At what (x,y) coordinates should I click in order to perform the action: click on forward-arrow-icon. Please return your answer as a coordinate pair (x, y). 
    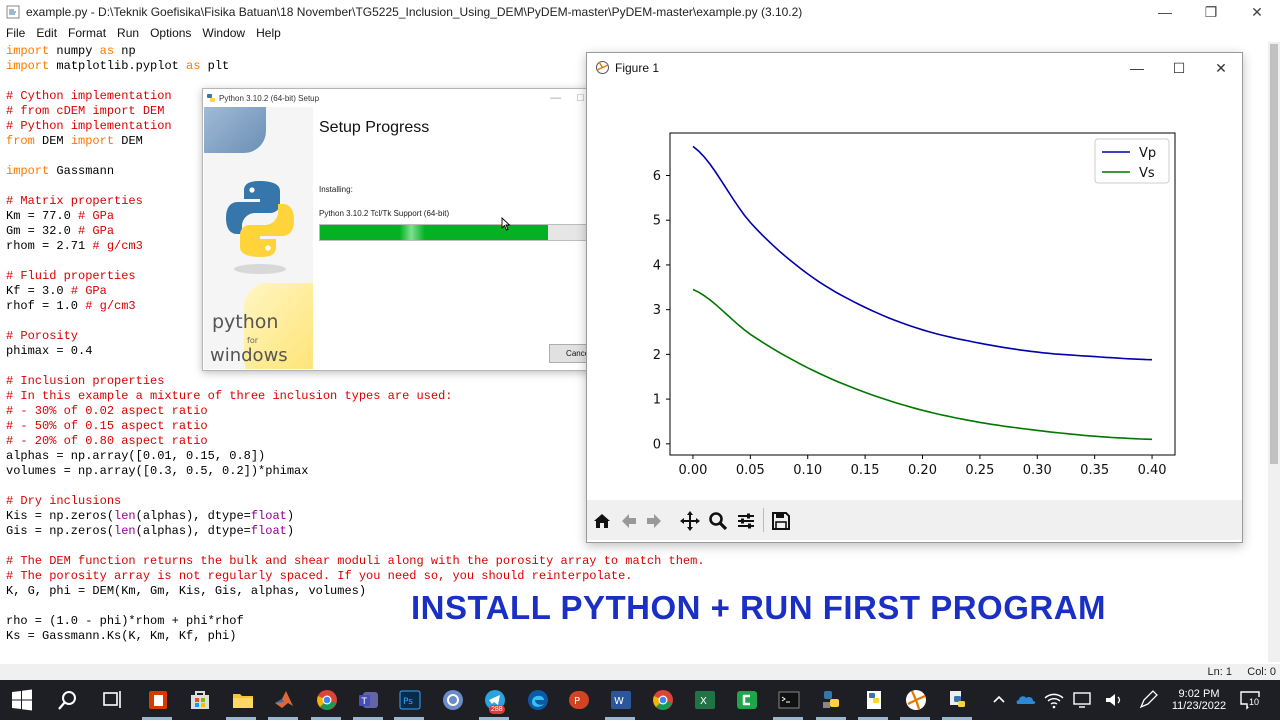
    Looking at the image, I should click on (654, 521).